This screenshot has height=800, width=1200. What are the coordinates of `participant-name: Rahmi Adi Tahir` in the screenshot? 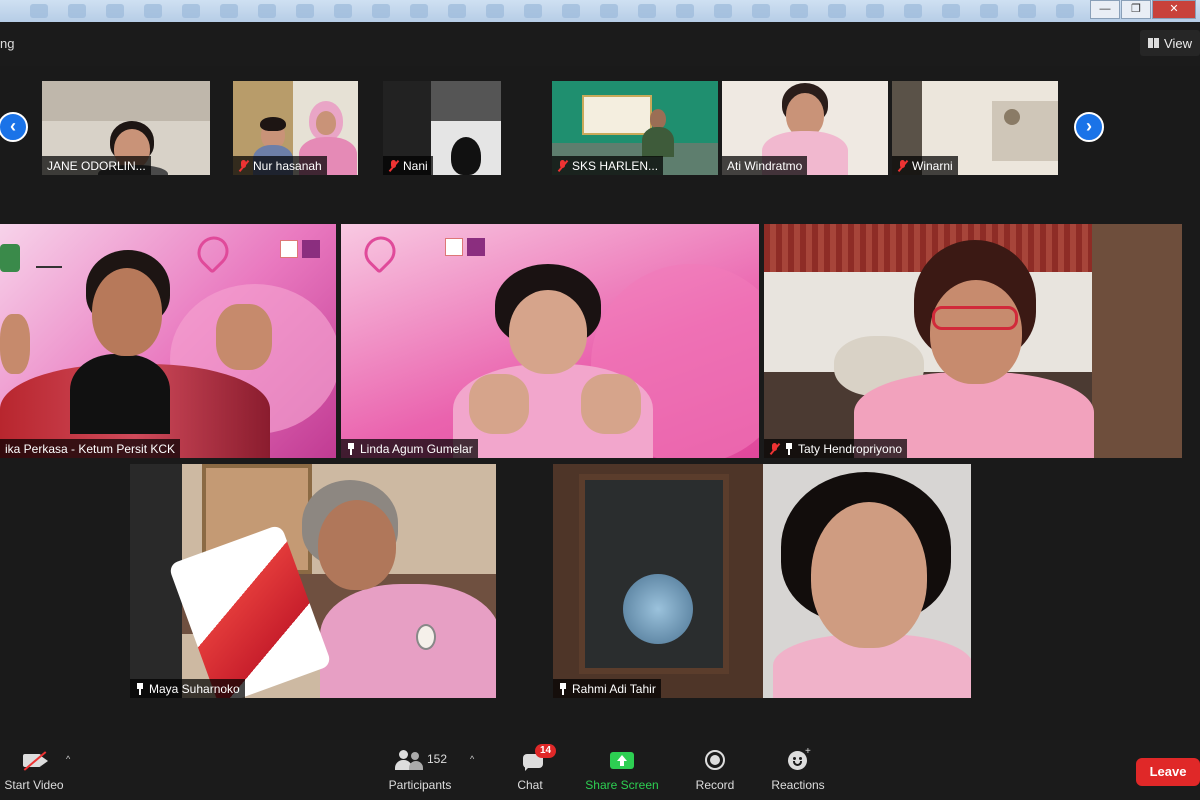 It's located at (614, 688).